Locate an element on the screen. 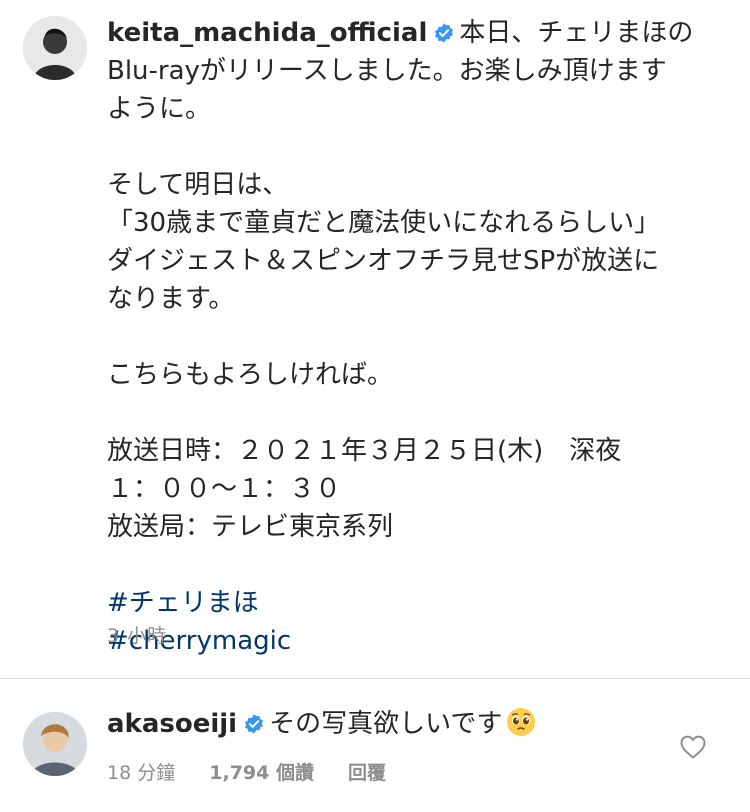  hashtag-link: #チェリまほ is located at coordinates (417, 603).